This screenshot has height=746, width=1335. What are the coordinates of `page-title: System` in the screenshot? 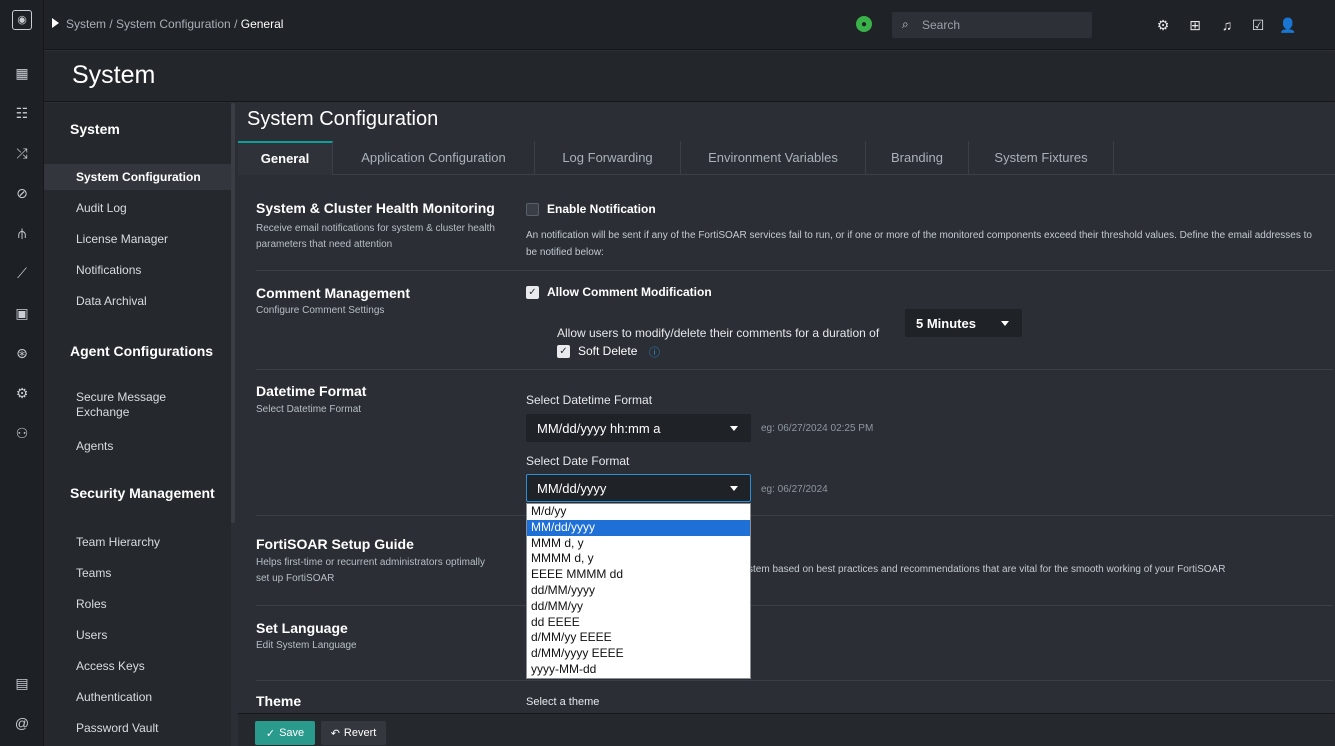 It's located at (114, 75).